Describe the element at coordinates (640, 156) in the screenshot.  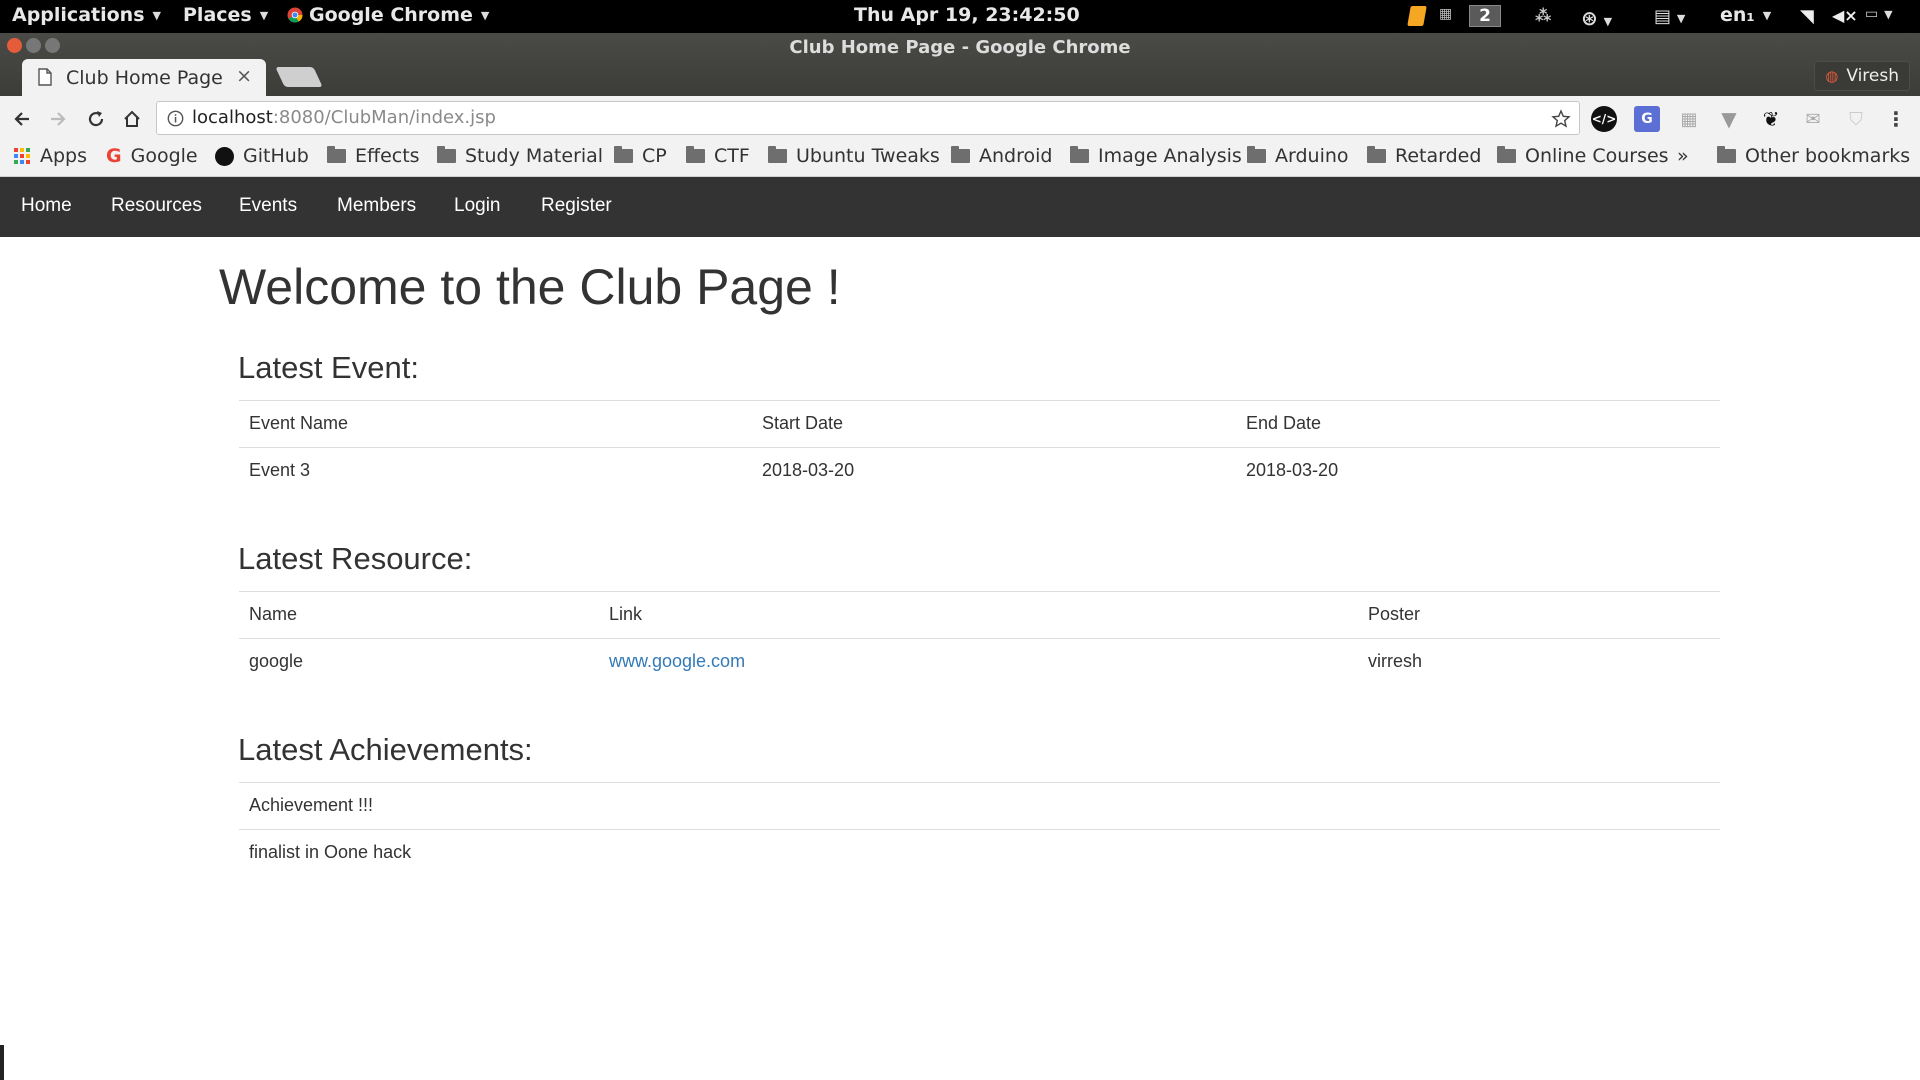
I see `bookmark-folder-cp: CP` at that location.